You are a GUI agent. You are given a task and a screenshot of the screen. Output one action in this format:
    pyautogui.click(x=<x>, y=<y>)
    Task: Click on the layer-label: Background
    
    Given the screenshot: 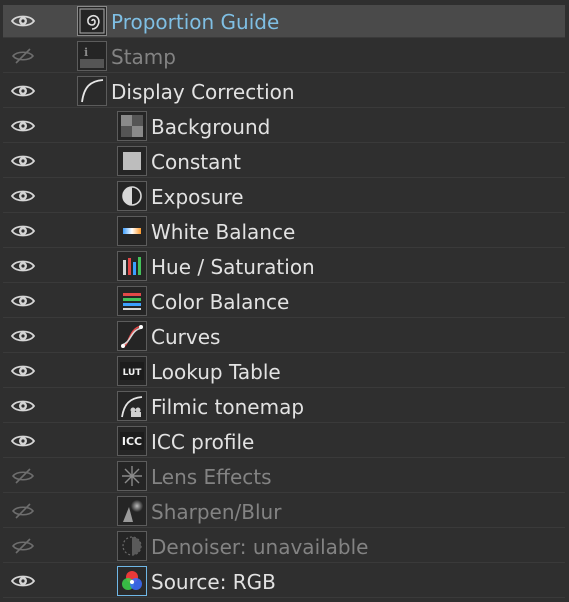 What is the action you would take?
    pyautogui.click(x=211, y=127)
    